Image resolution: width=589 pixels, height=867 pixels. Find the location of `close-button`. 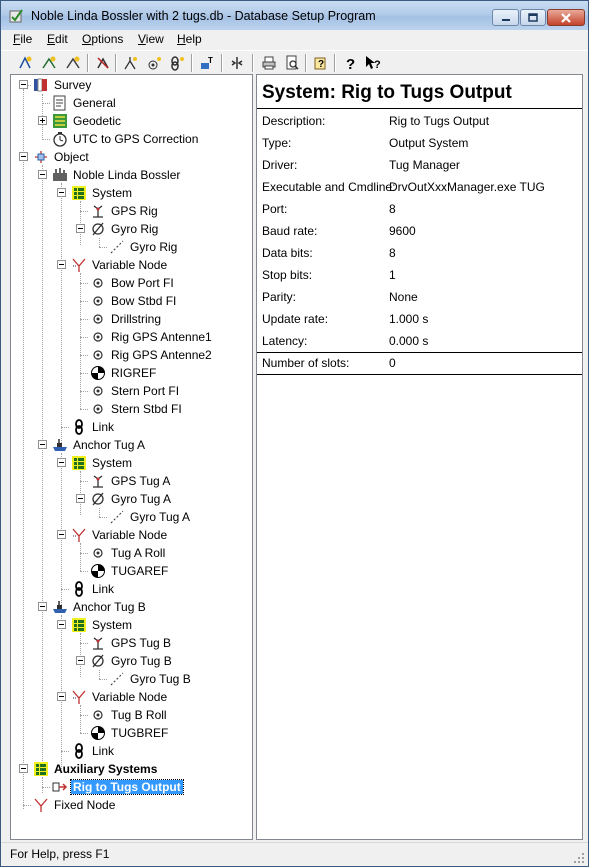

close-button is located at coordinates (566, 17).